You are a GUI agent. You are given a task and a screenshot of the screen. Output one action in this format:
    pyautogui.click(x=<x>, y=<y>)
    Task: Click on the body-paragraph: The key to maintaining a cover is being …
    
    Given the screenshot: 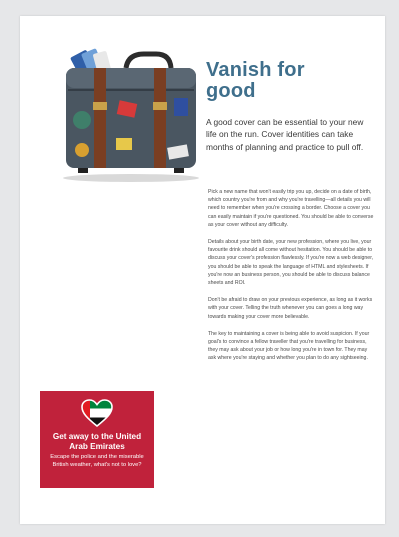 What is the action you would take?
    pyautogui.click(x=289, y=346)
    